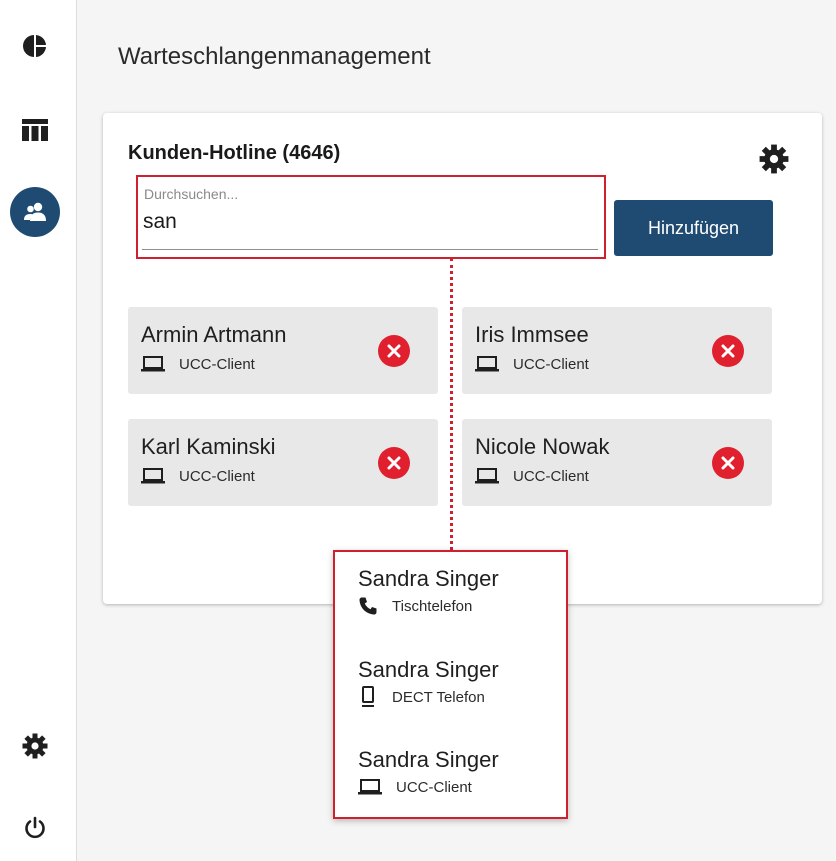 The width and height of the screenshot is (836, 861). I want to click on queue-title: Kunden-Hotline (4646), so click(234, 153).